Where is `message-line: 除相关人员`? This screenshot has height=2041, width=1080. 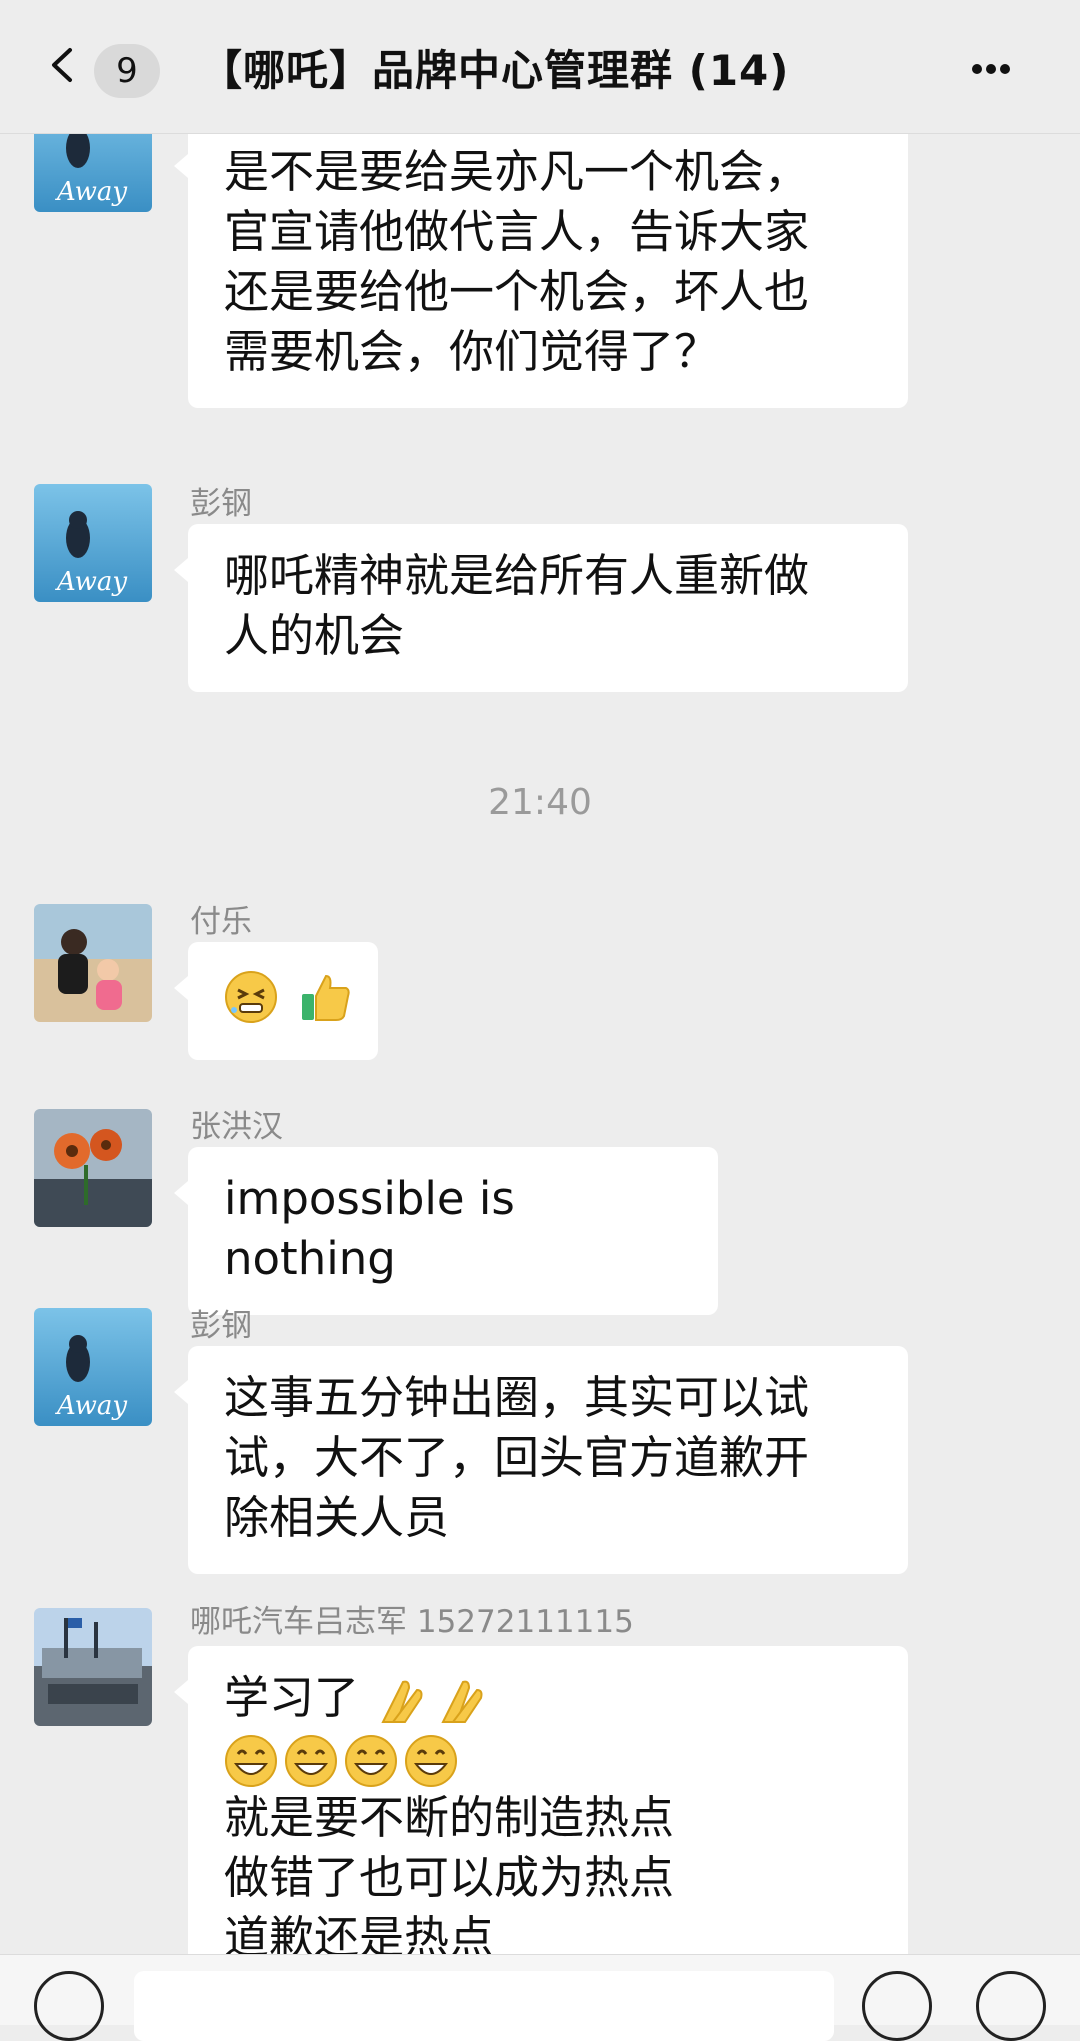
message-line: 除相关人员 is located at coordinates (337, 1517).